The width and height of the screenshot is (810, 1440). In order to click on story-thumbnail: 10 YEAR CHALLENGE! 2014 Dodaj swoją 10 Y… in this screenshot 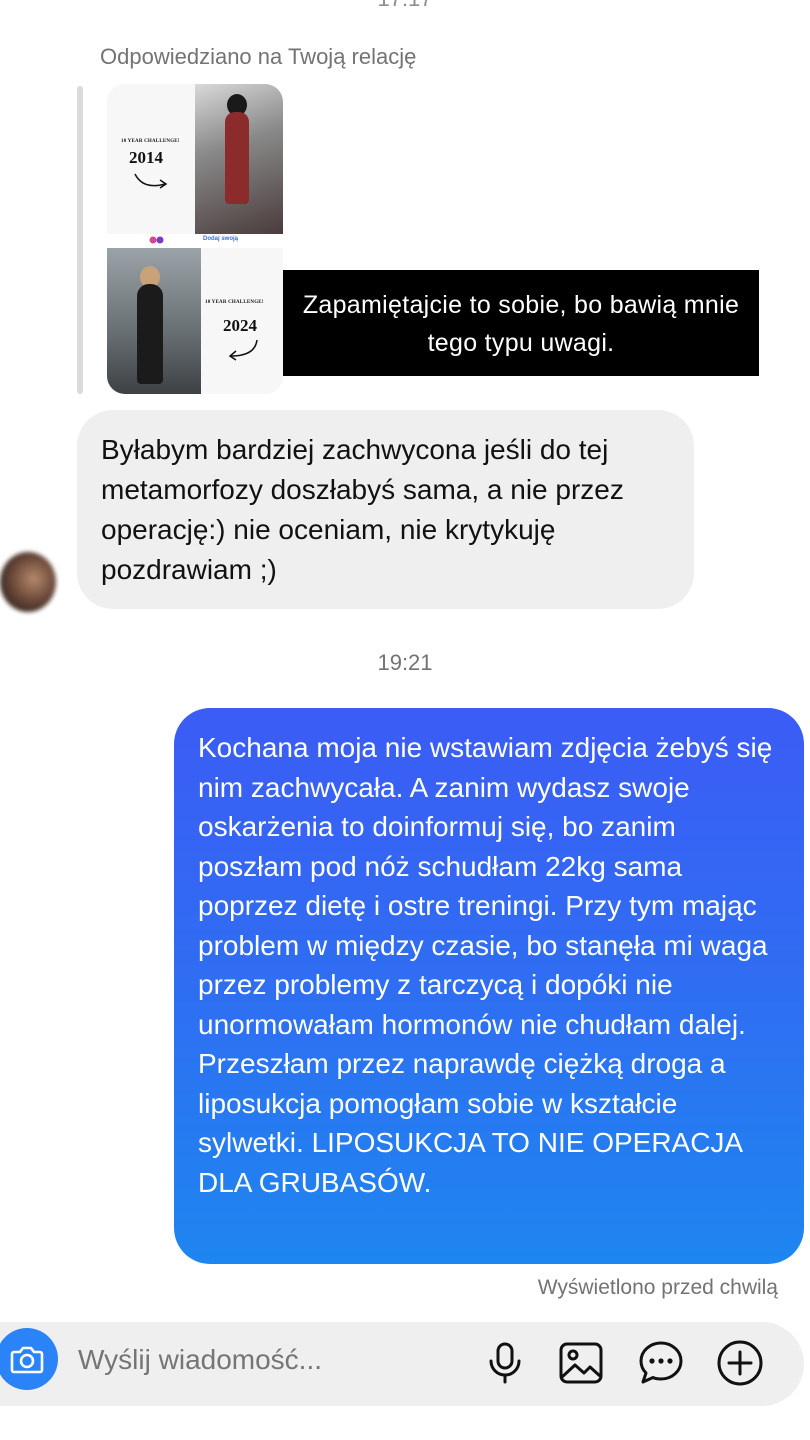, I will do `click(195, 239)`.